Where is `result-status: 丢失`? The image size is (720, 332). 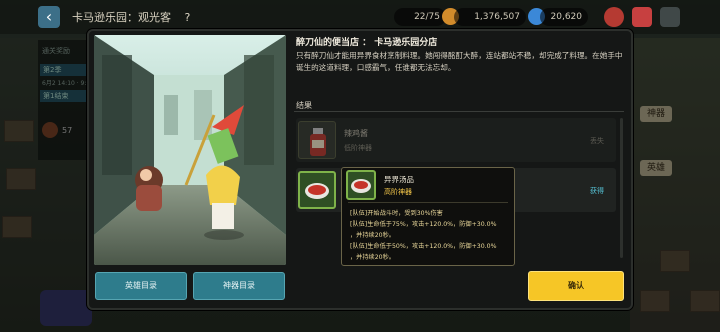
result-status: 丢失 is located at coordinates (597, 141).